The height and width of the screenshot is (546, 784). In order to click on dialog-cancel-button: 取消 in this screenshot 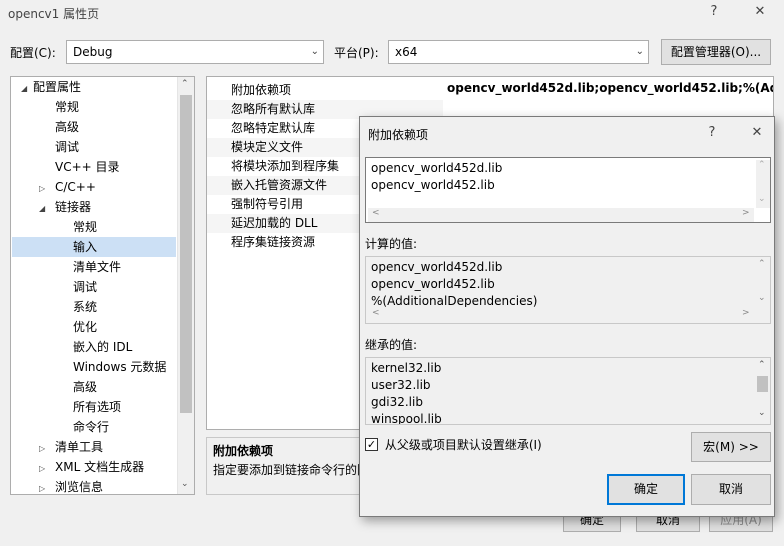, I will do `click(731, 489)`.